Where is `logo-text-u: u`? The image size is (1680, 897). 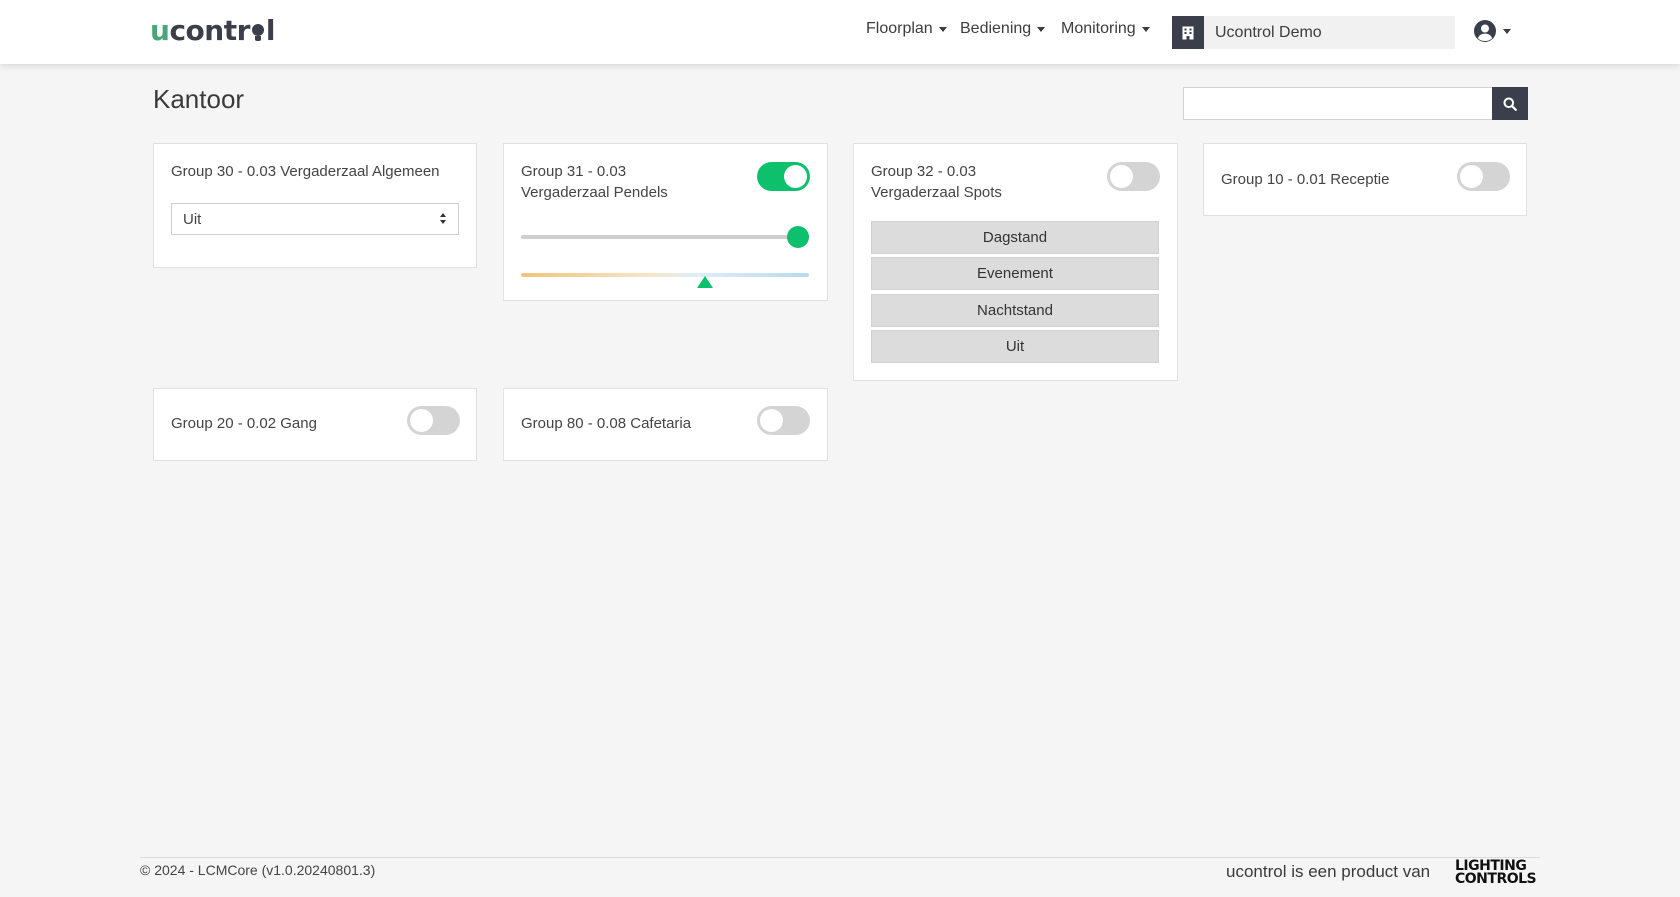 logo-text-u: u is located at coordinates (160, 30).